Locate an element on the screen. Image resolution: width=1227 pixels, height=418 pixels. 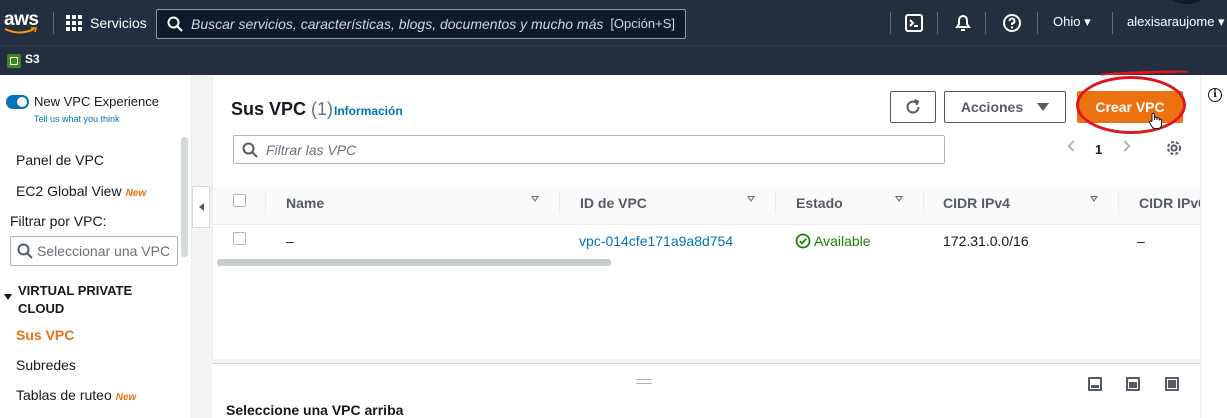
table-header is located at coordinates (707, 206).